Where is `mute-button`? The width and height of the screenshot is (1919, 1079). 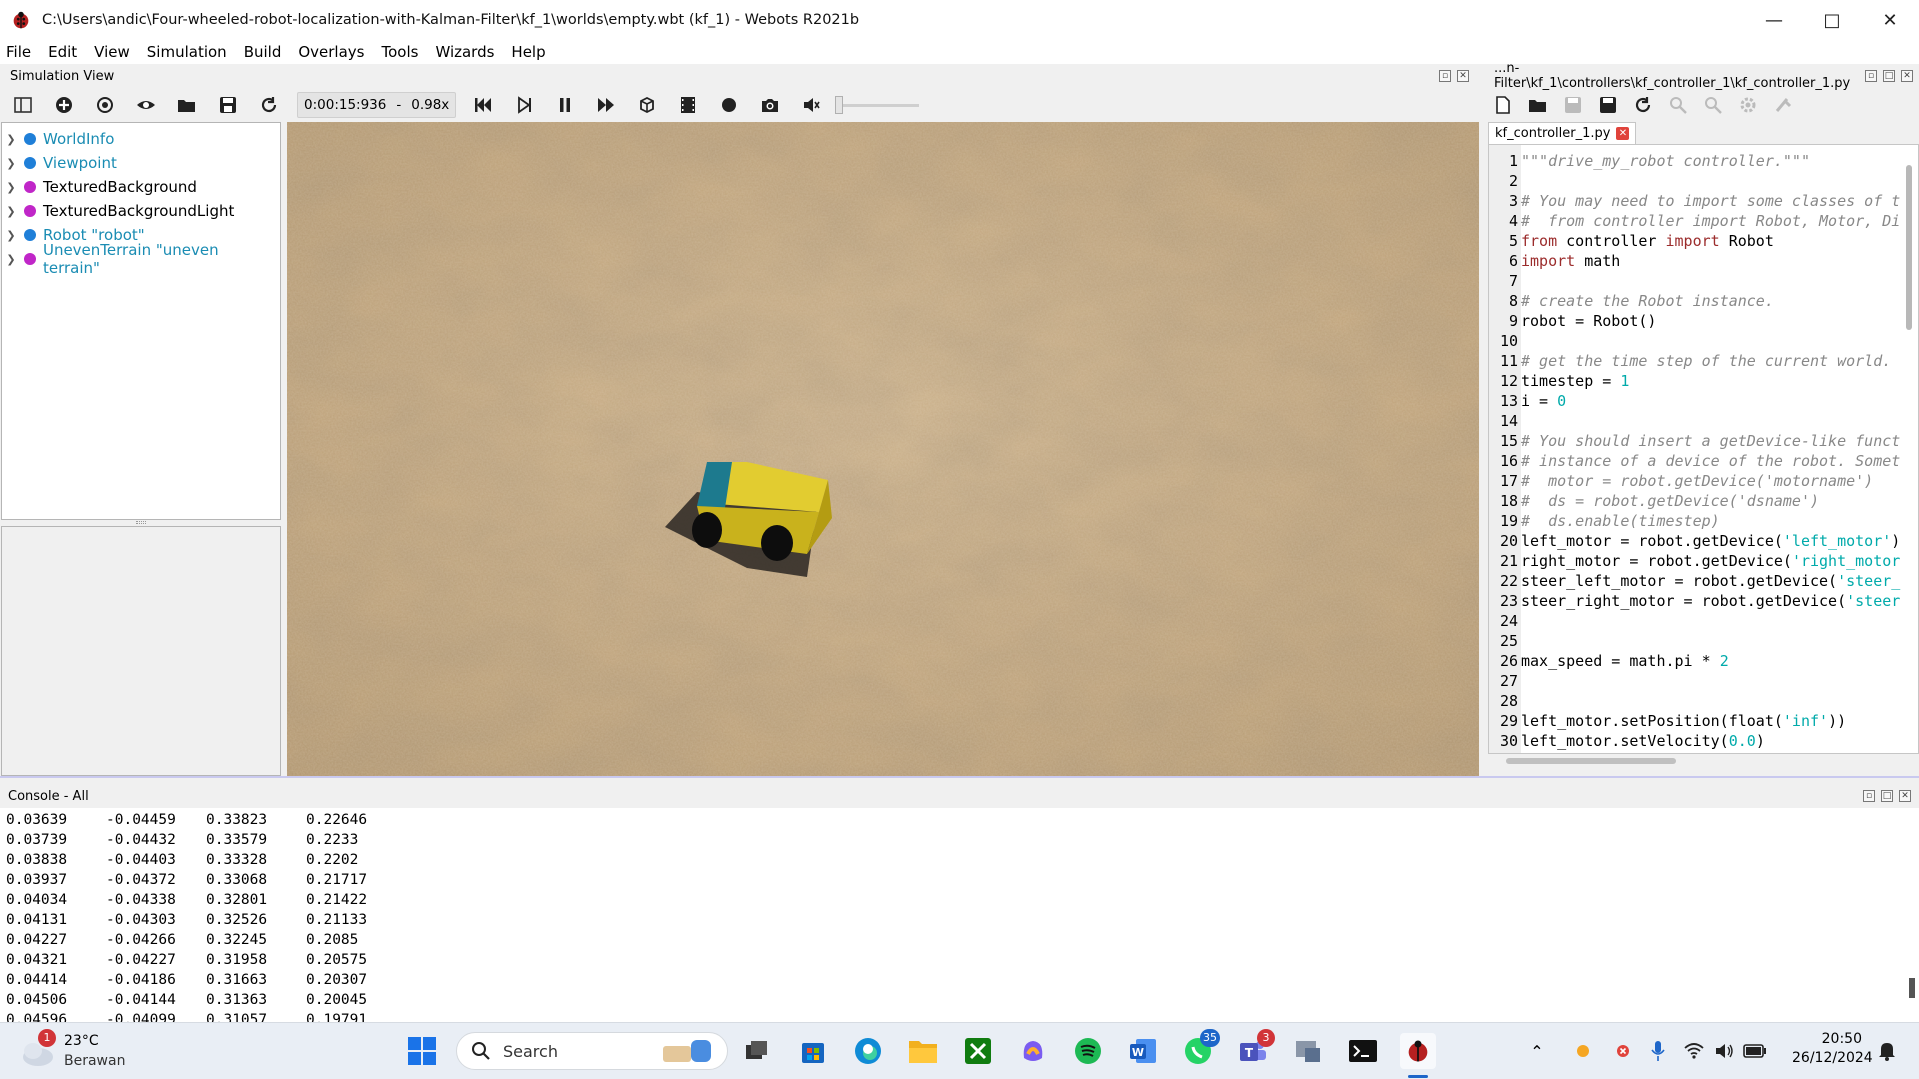 mute-button is located at coordinates (811, 105).